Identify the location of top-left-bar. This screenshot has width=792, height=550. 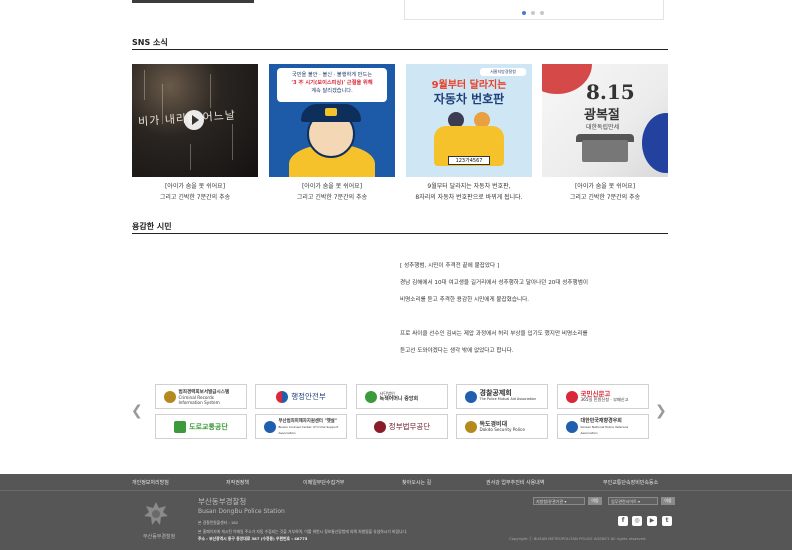
(193, 1).